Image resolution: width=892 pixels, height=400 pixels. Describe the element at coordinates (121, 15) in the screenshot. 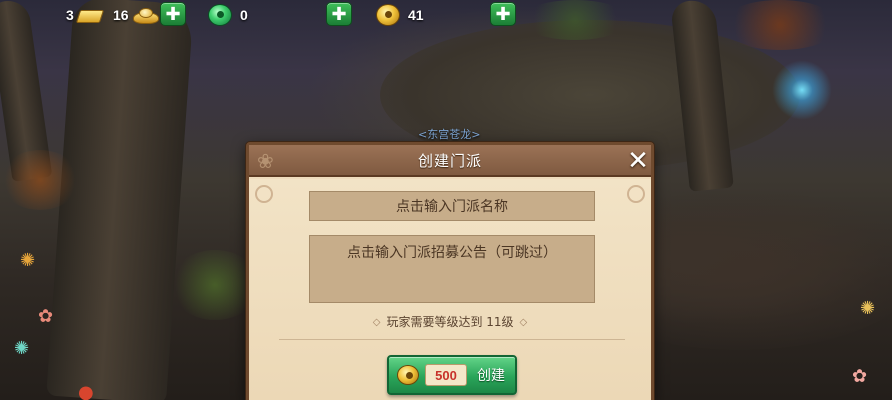

I see `ingot-count: 16` at that location.